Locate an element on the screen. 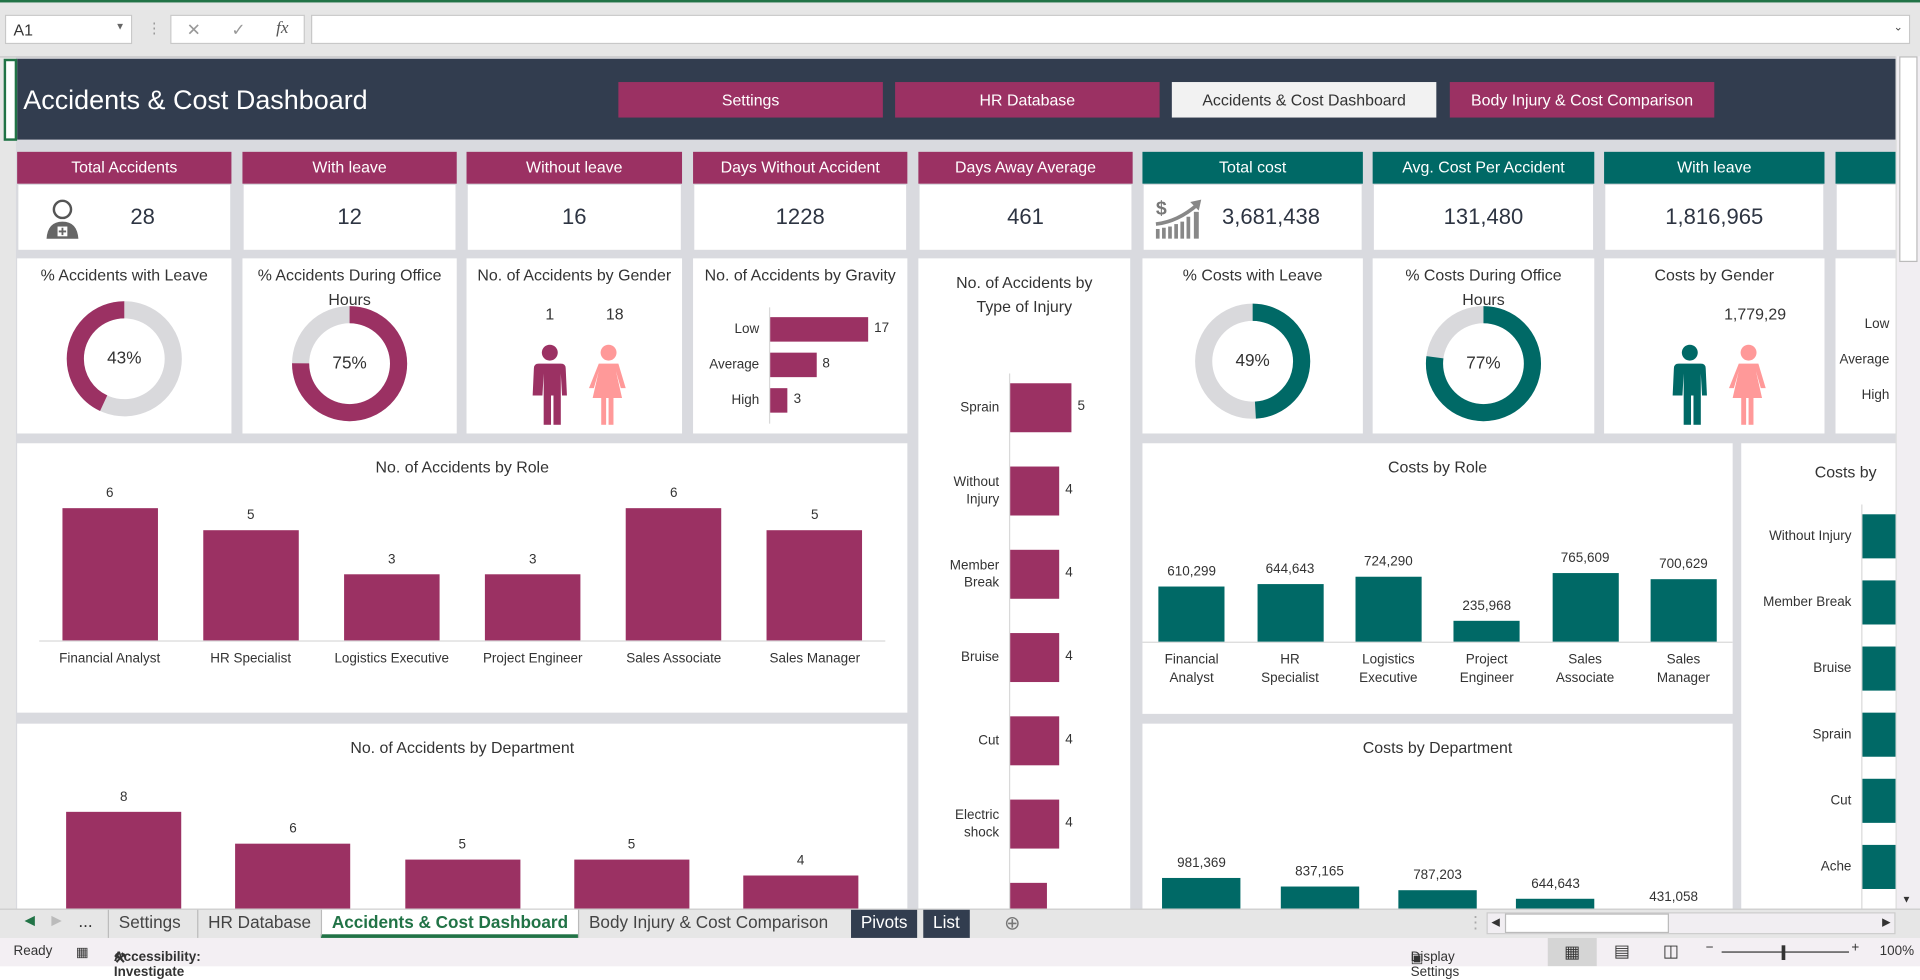 The height and width of the screenshot is (980, 1920). kpi-value: 131,480 is located at coordinates (1483, 216).